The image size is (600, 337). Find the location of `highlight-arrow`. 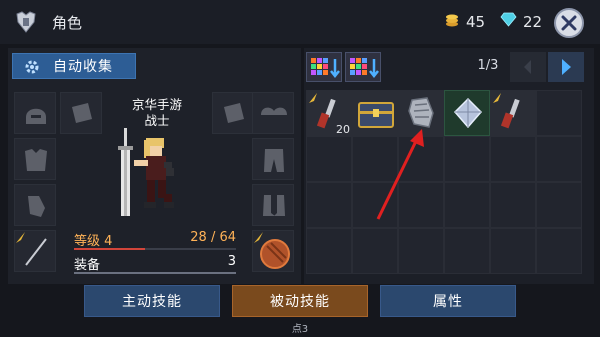

highlight-arrow is located at coordinates (400, 174).